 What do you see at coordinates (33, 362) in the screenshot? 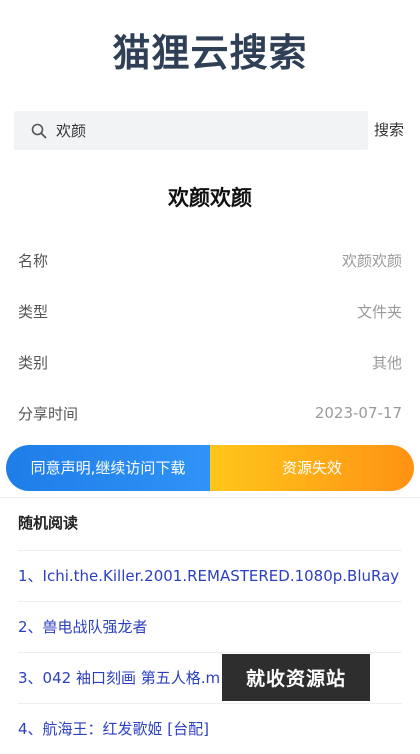
I see `detail-label: 类别` at bounding box center [33, 362].